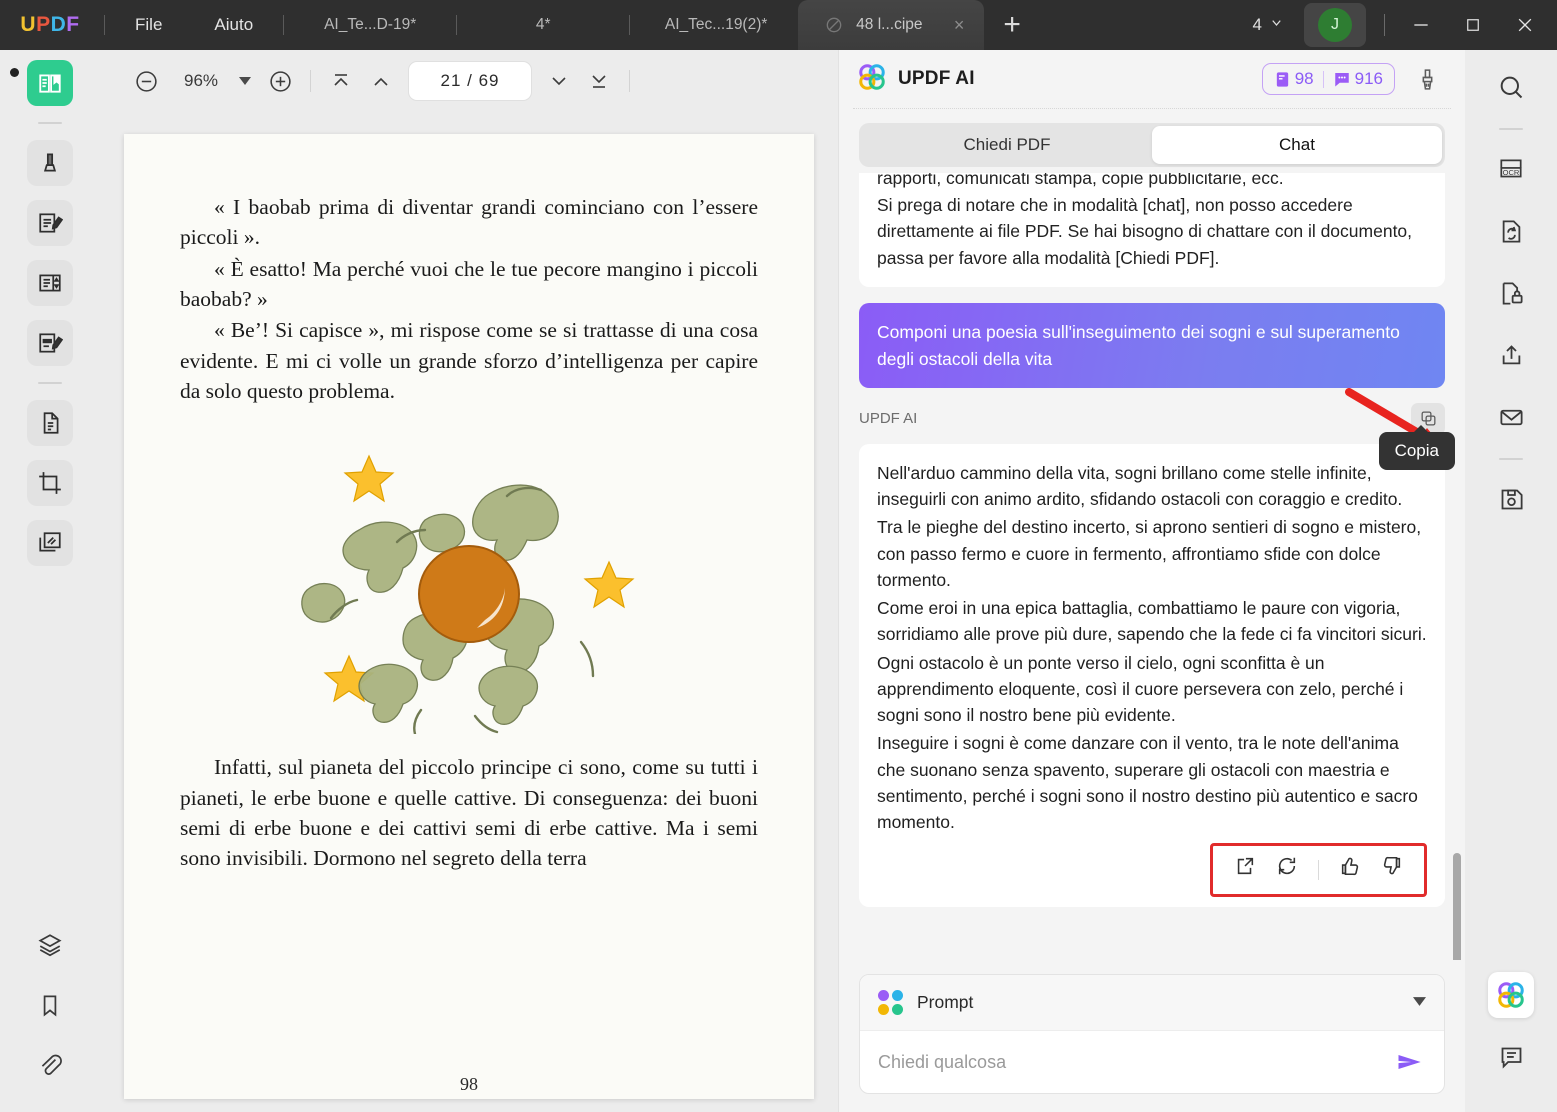 This screenshot has height=1112, width=1557. Describe the element at coordinates (1511, 355) in the screenshot. I see `share-icon` at that location.